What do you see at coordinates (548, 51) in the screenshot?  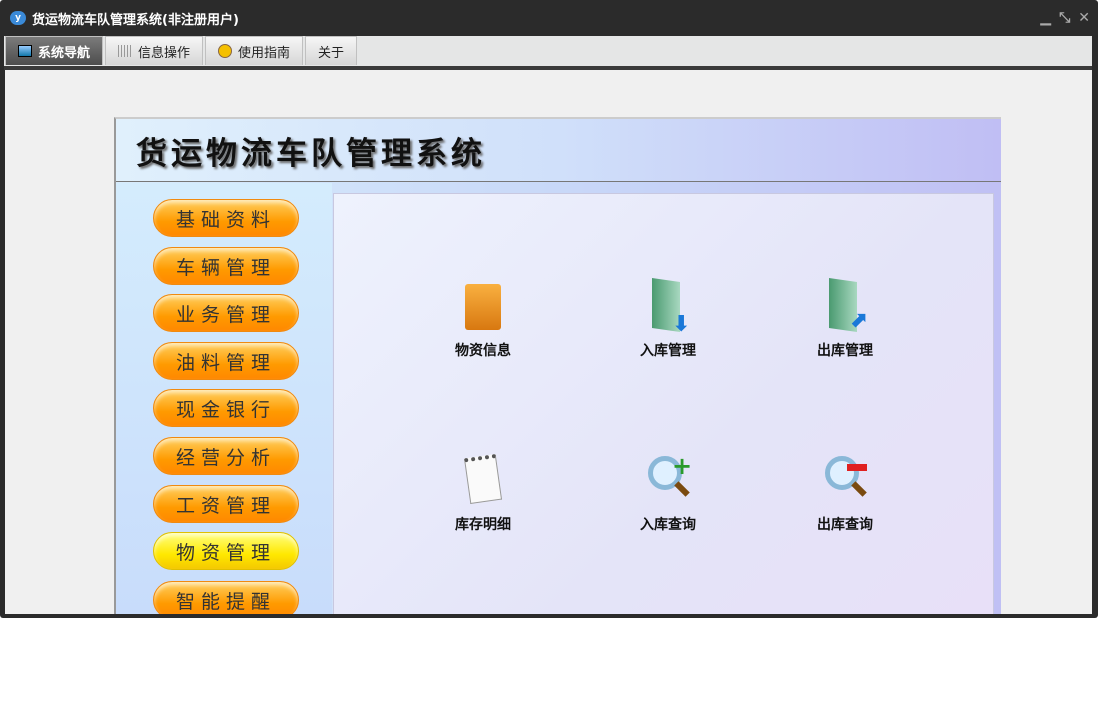 I see `tab-bar: 系统导航 信息操作 使用指南 关于` at bounding box center [548, 51].